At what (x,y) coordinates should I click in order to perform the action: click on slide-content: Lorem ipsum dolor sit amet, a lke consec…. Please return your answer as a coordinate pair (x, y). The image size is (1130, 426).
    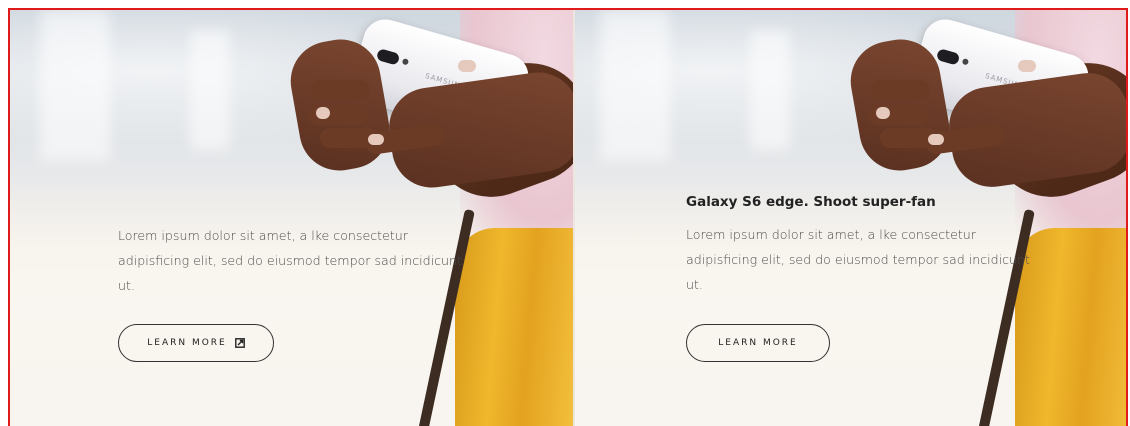
    Looking at the image, I should click on (298, 260).